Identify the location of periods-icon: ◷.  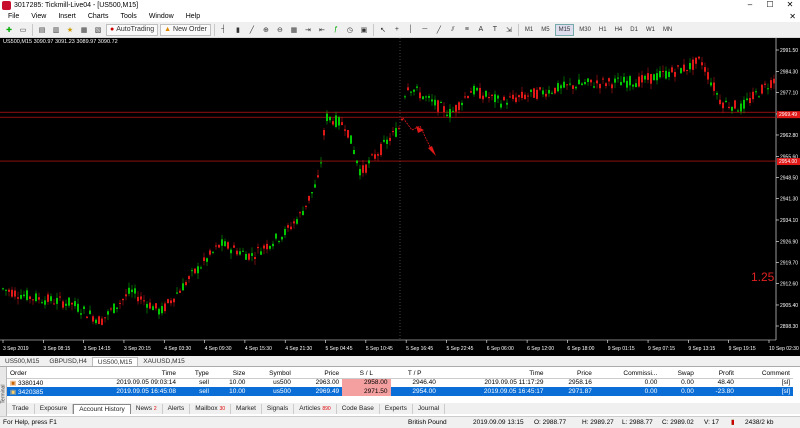
(350, 30).